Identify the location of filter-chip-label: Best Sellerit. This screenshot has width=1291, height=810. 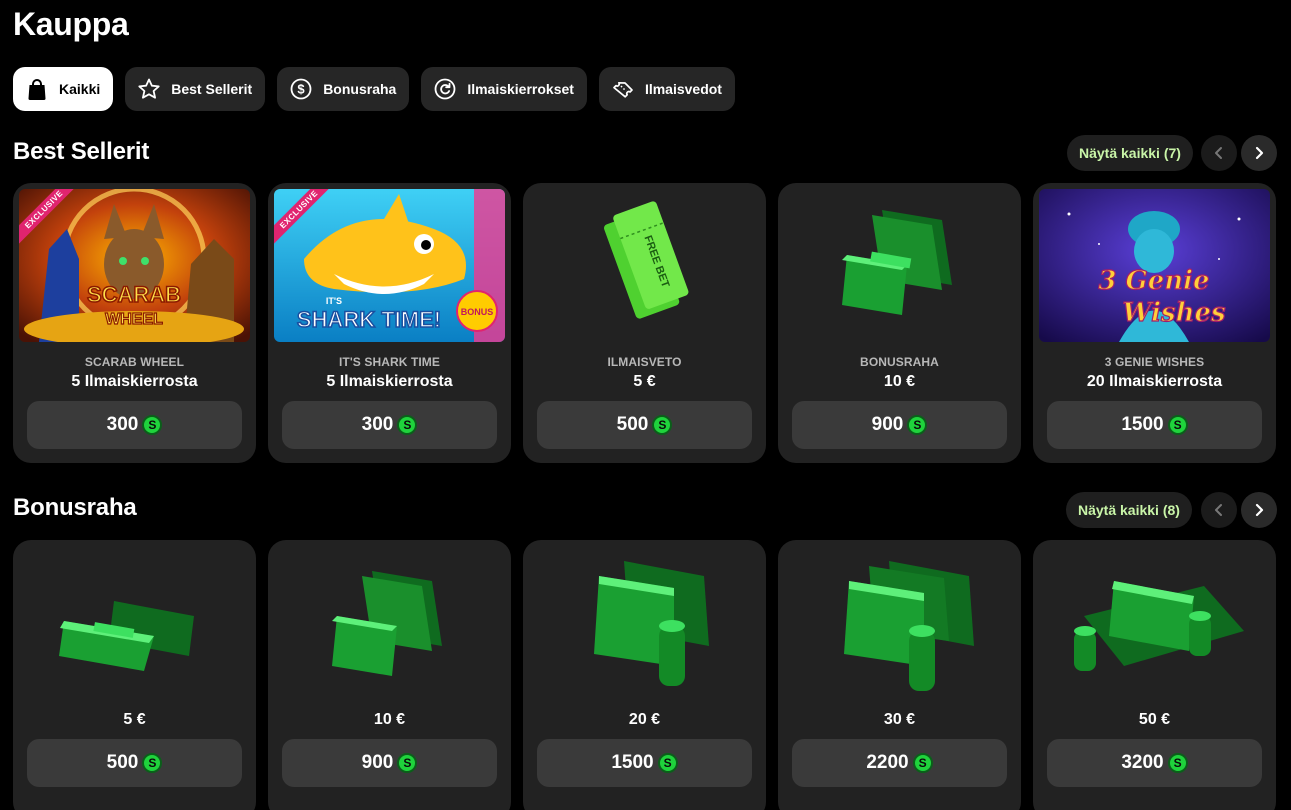
(212, 89).